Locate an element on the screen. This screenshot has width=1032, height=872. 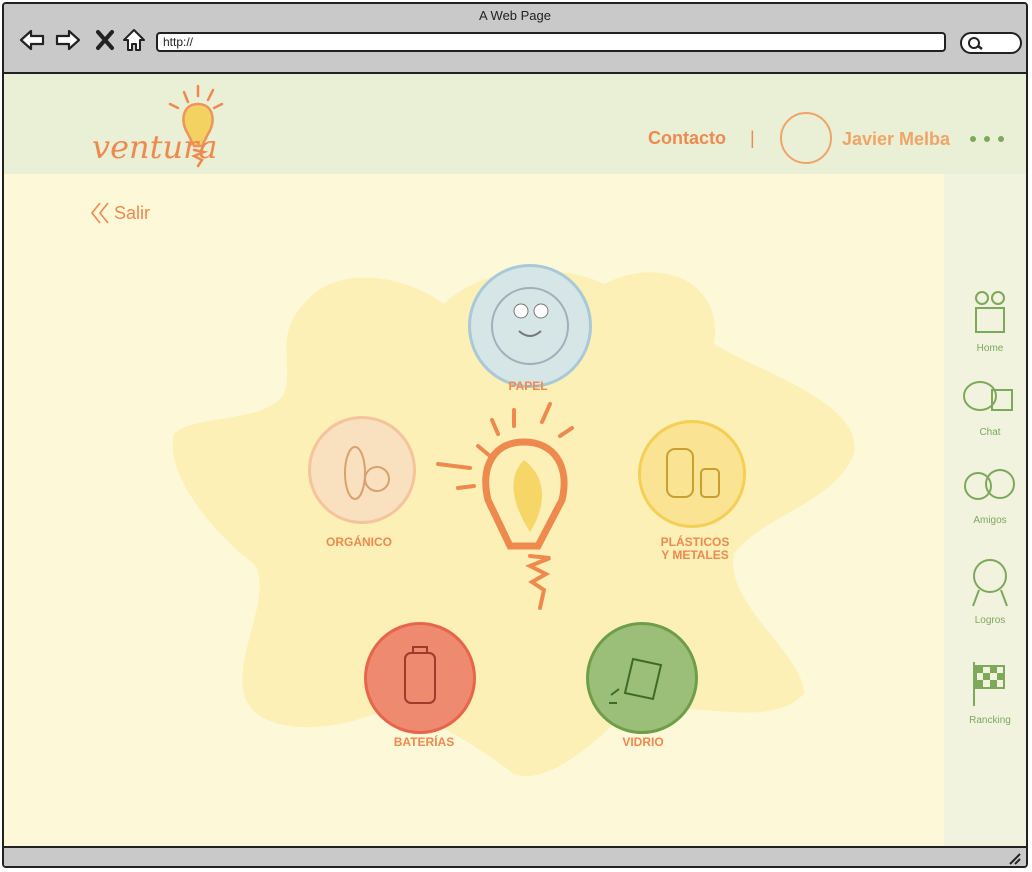
checkered-flag-icon is located at coordinates (989, 684).